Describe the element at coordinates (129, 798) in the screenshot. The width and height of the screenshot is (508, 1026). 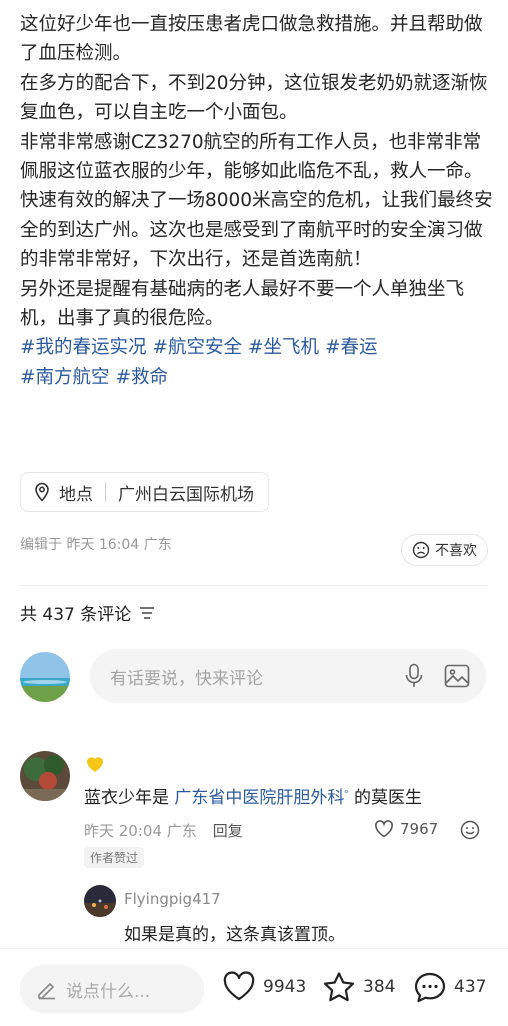
I see `comment-text-prefix: 蓝衣少年是` at that location.